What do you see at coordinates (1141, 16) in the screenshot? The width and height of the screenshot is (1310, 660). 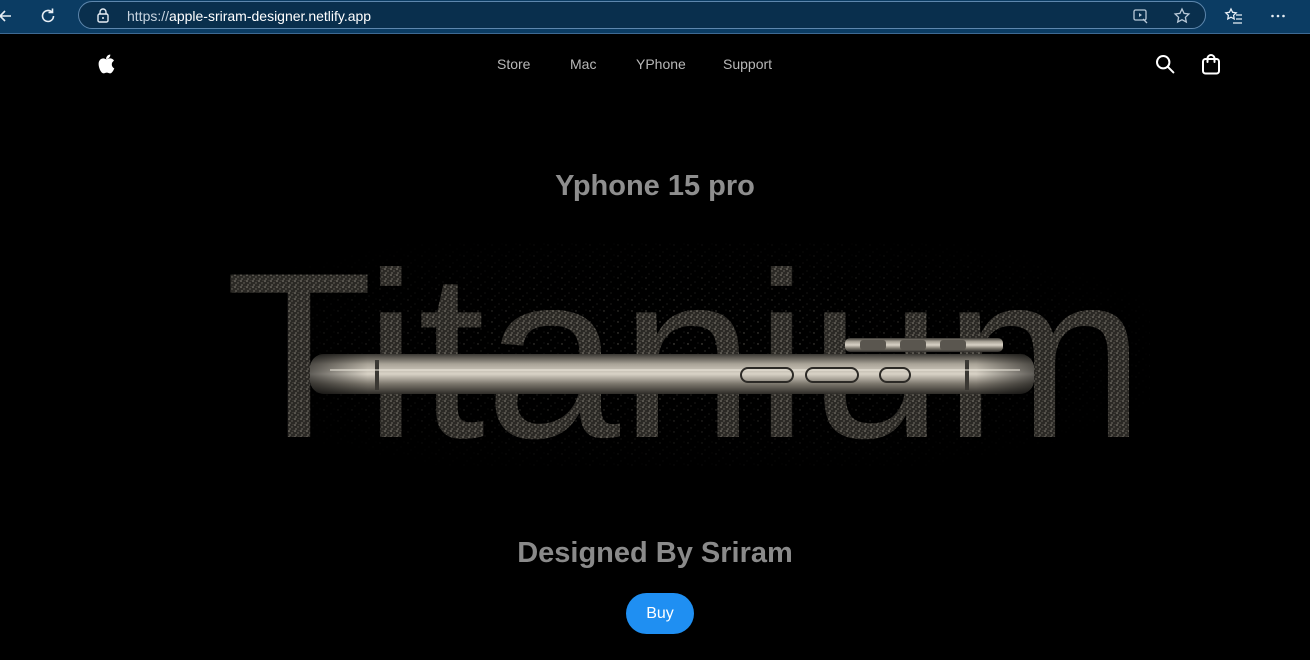 I see `screen-read-icon` at bounding box center [1141, 16].